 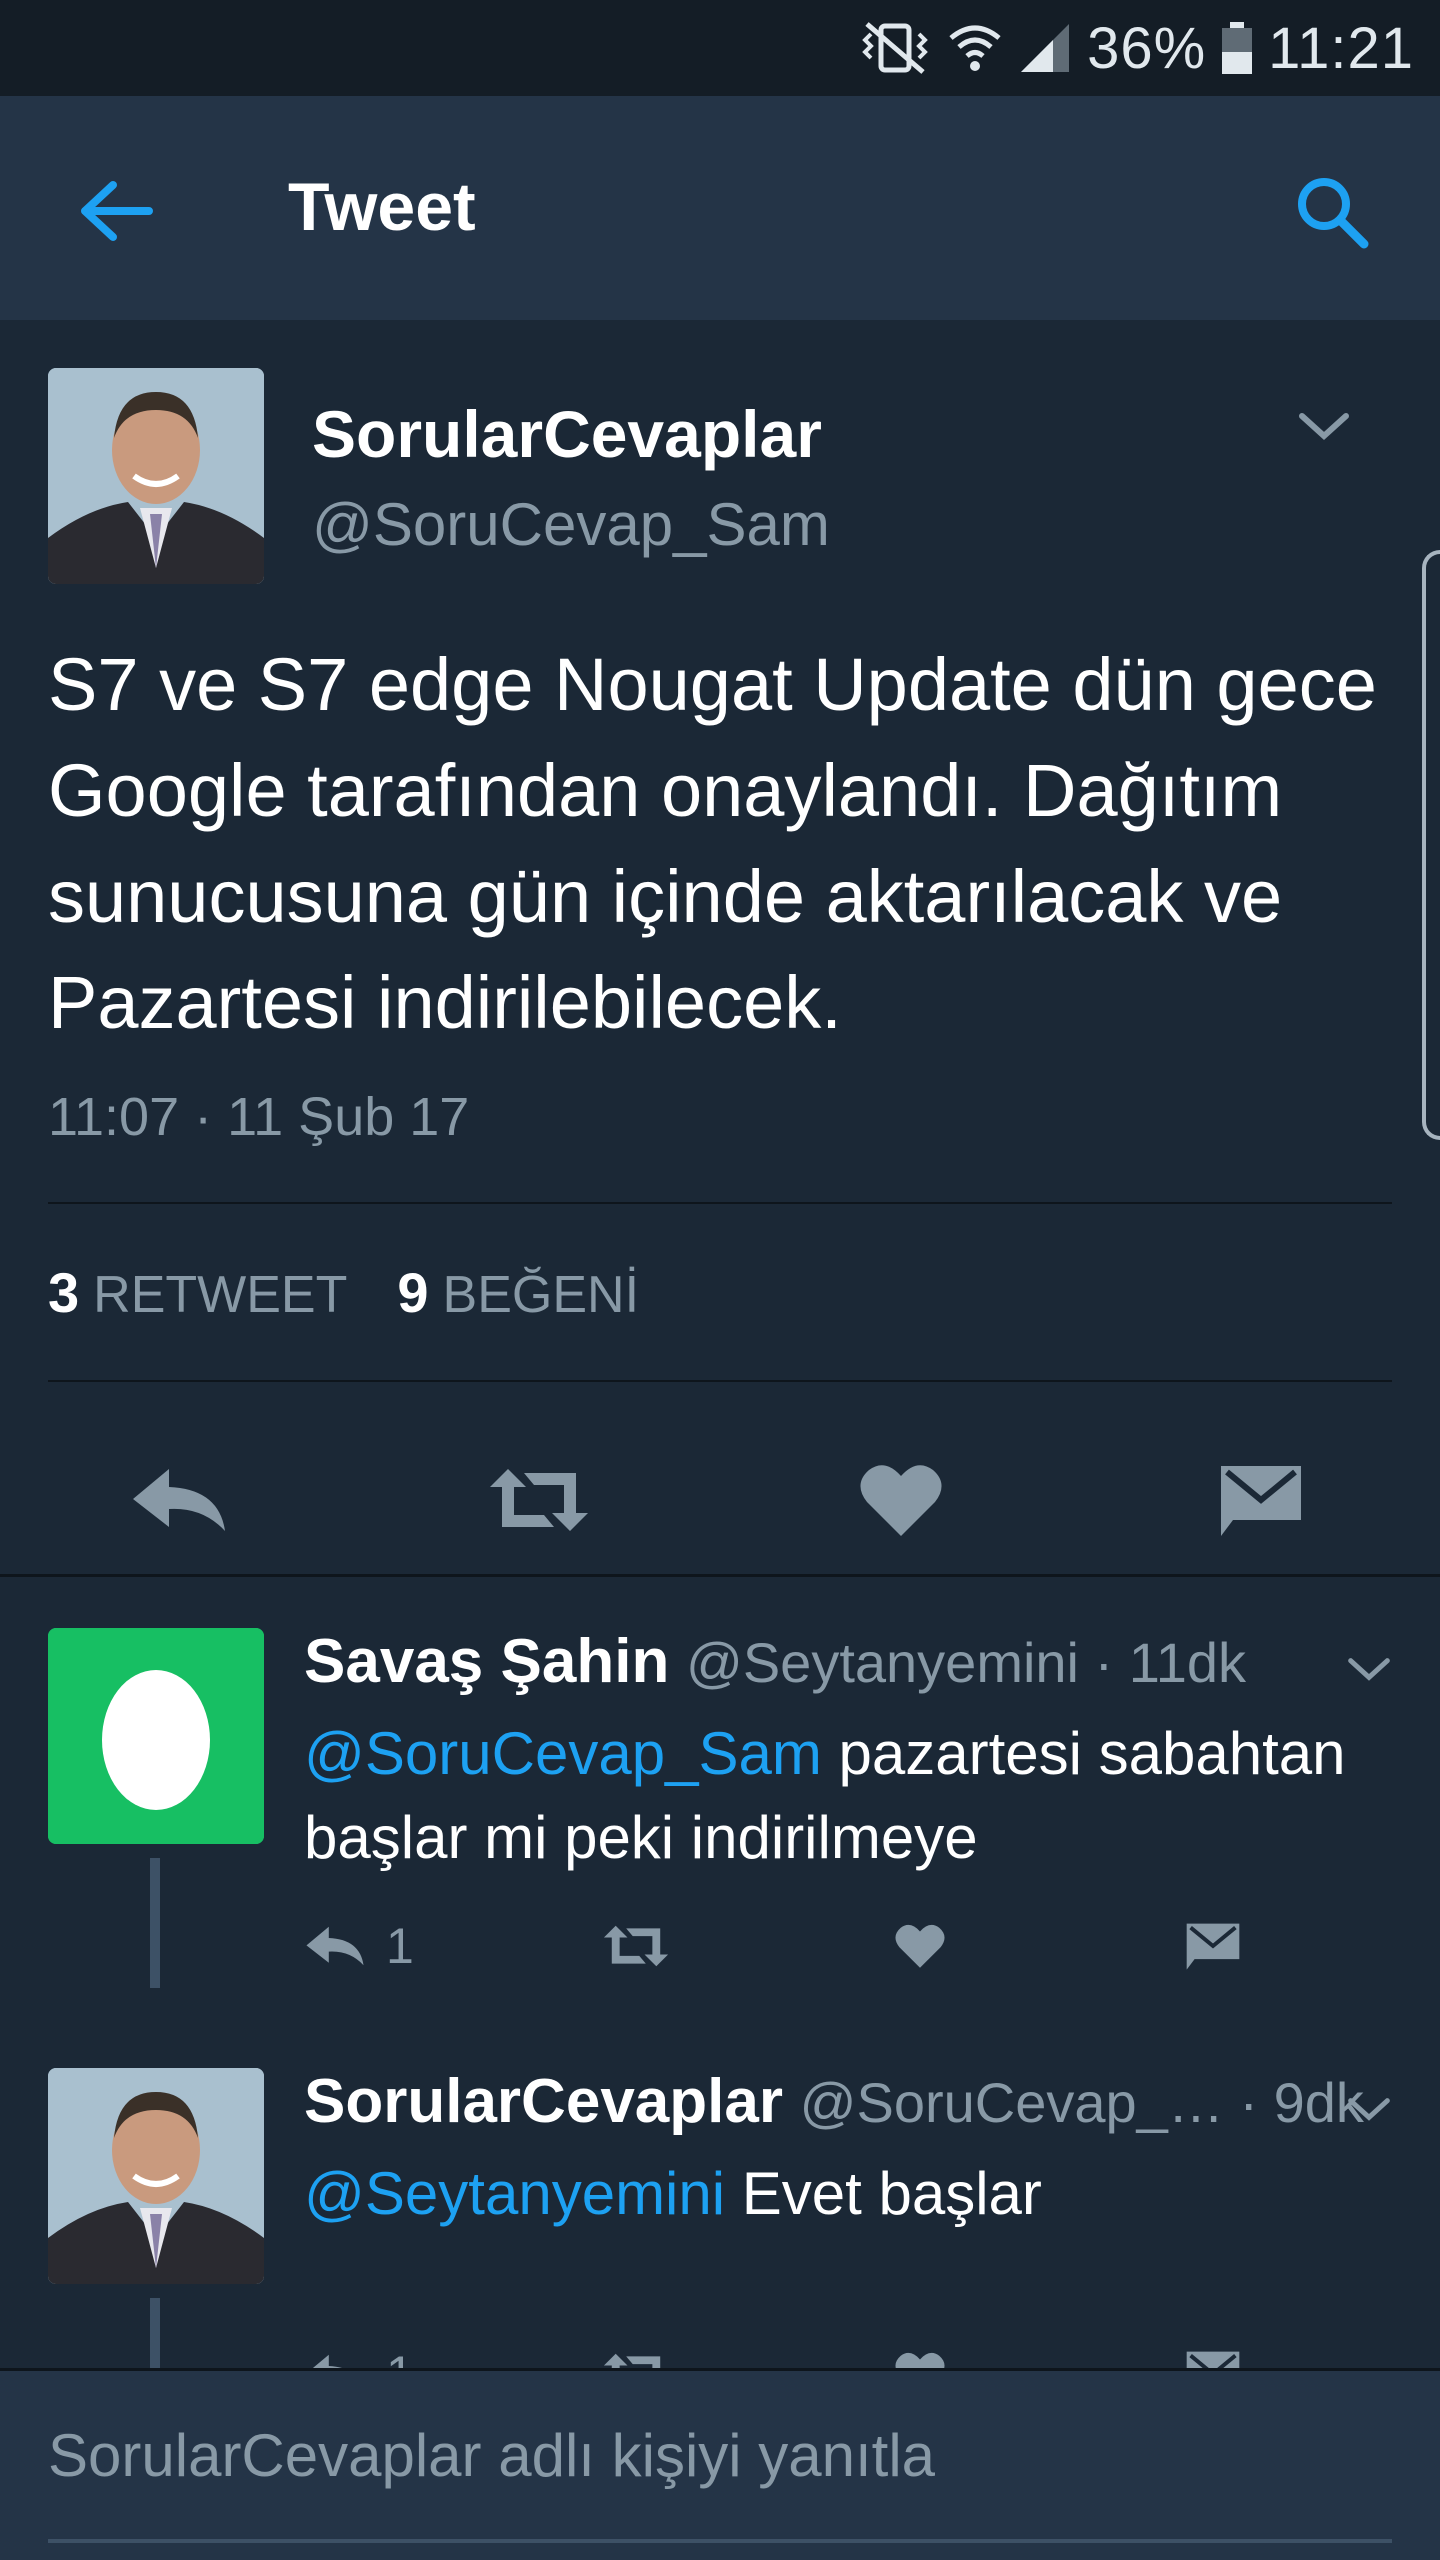 What do you see at coordinates (491, 2455) in the screenshot?
I see `reply-input: SorularCevaplar adlı kişiyi yanıtla` at bounding box center [491, 2455].